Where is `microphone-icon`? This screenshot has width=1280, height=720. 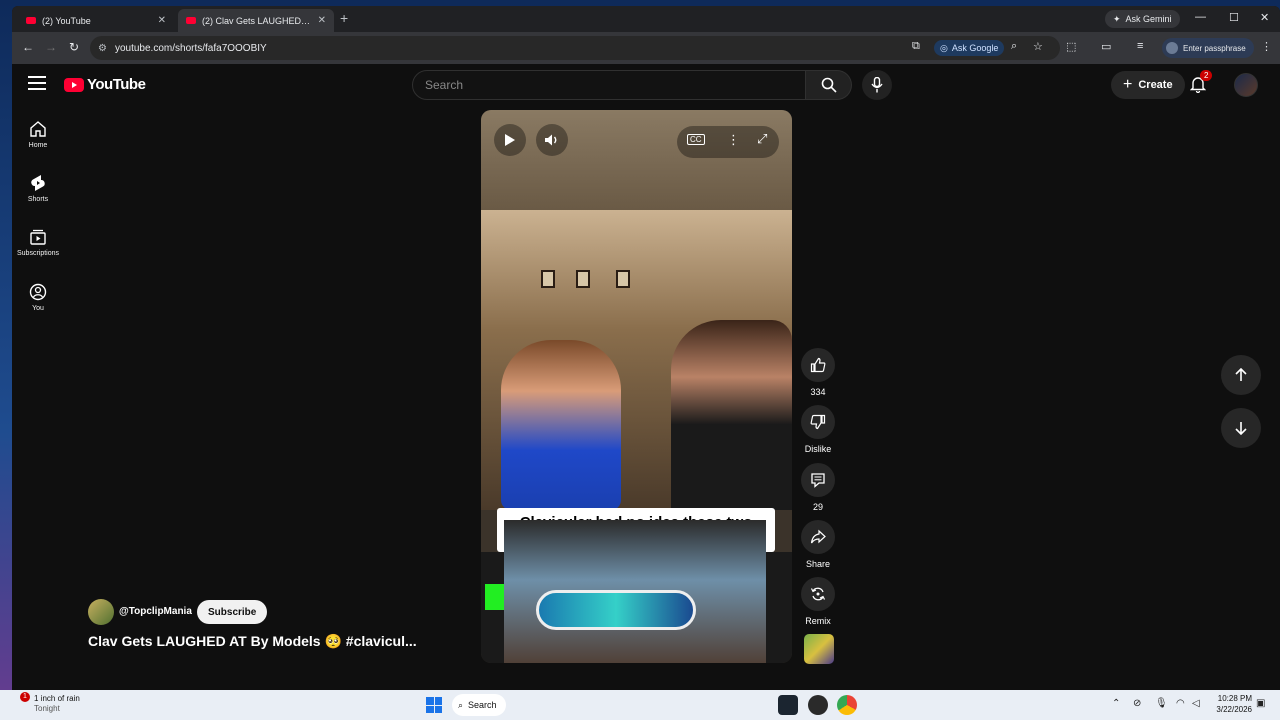
microphone-icon is located at coordinates (877, 85).